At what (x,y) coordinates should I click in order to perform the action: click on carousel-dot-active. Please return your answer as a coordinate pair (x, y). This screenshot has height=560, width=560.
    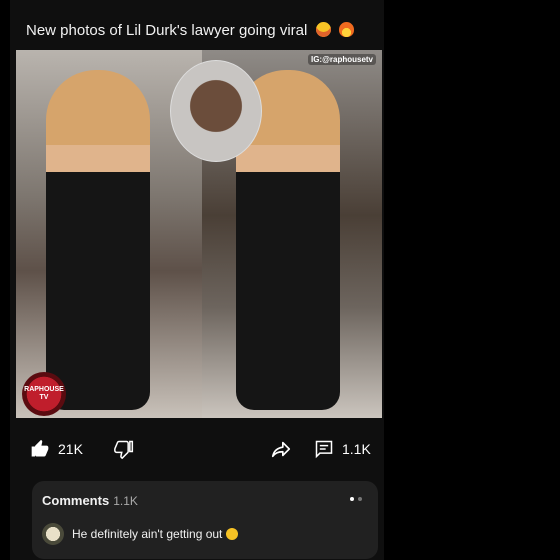
    Looking at the image, I should click on (352, 499).